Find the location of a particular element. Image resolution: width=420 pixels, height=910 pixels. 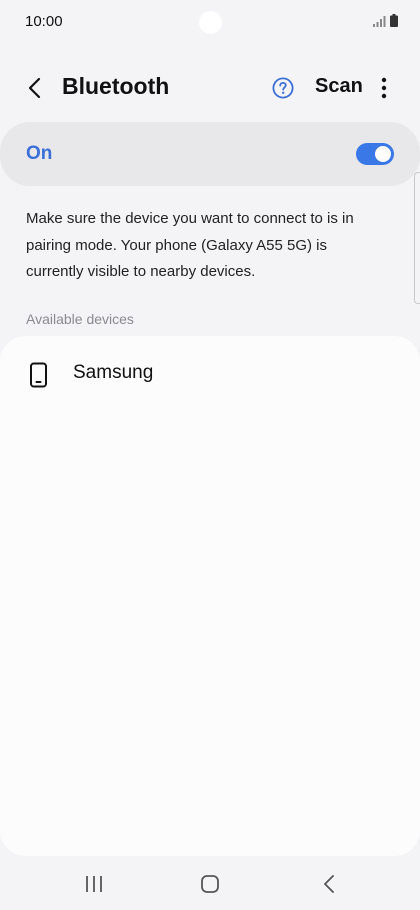

nav-back-icon is located at coordinates (329, 884).